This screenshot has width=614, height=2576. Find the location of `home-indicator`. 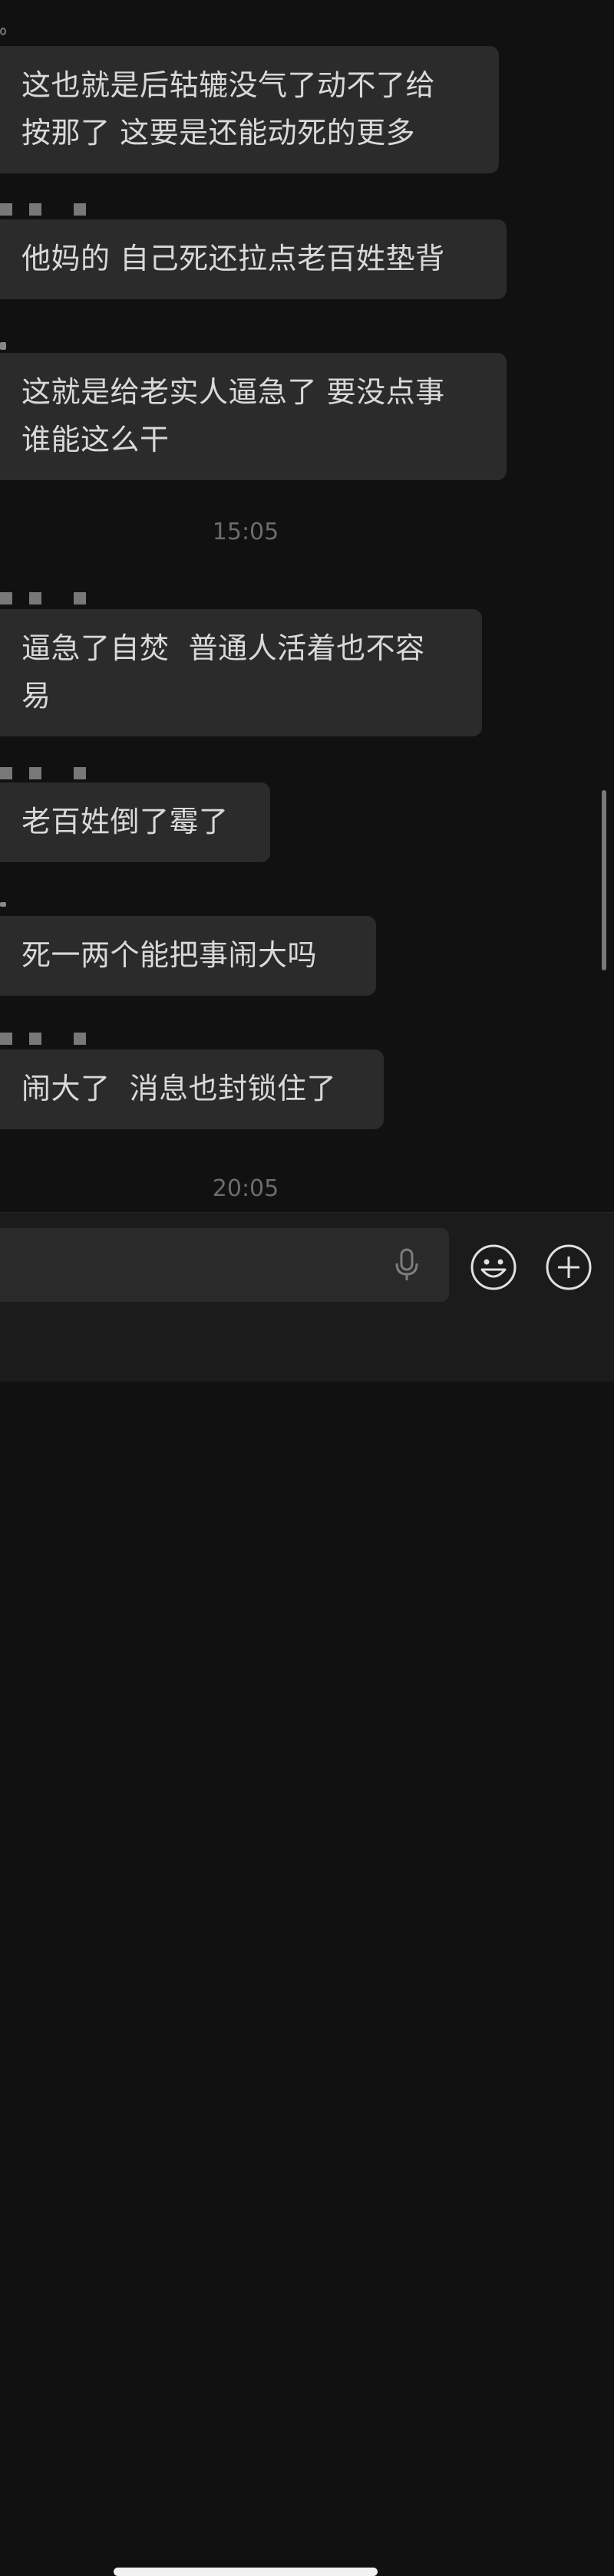

home-indicator is located at coordinates (246, 2572).